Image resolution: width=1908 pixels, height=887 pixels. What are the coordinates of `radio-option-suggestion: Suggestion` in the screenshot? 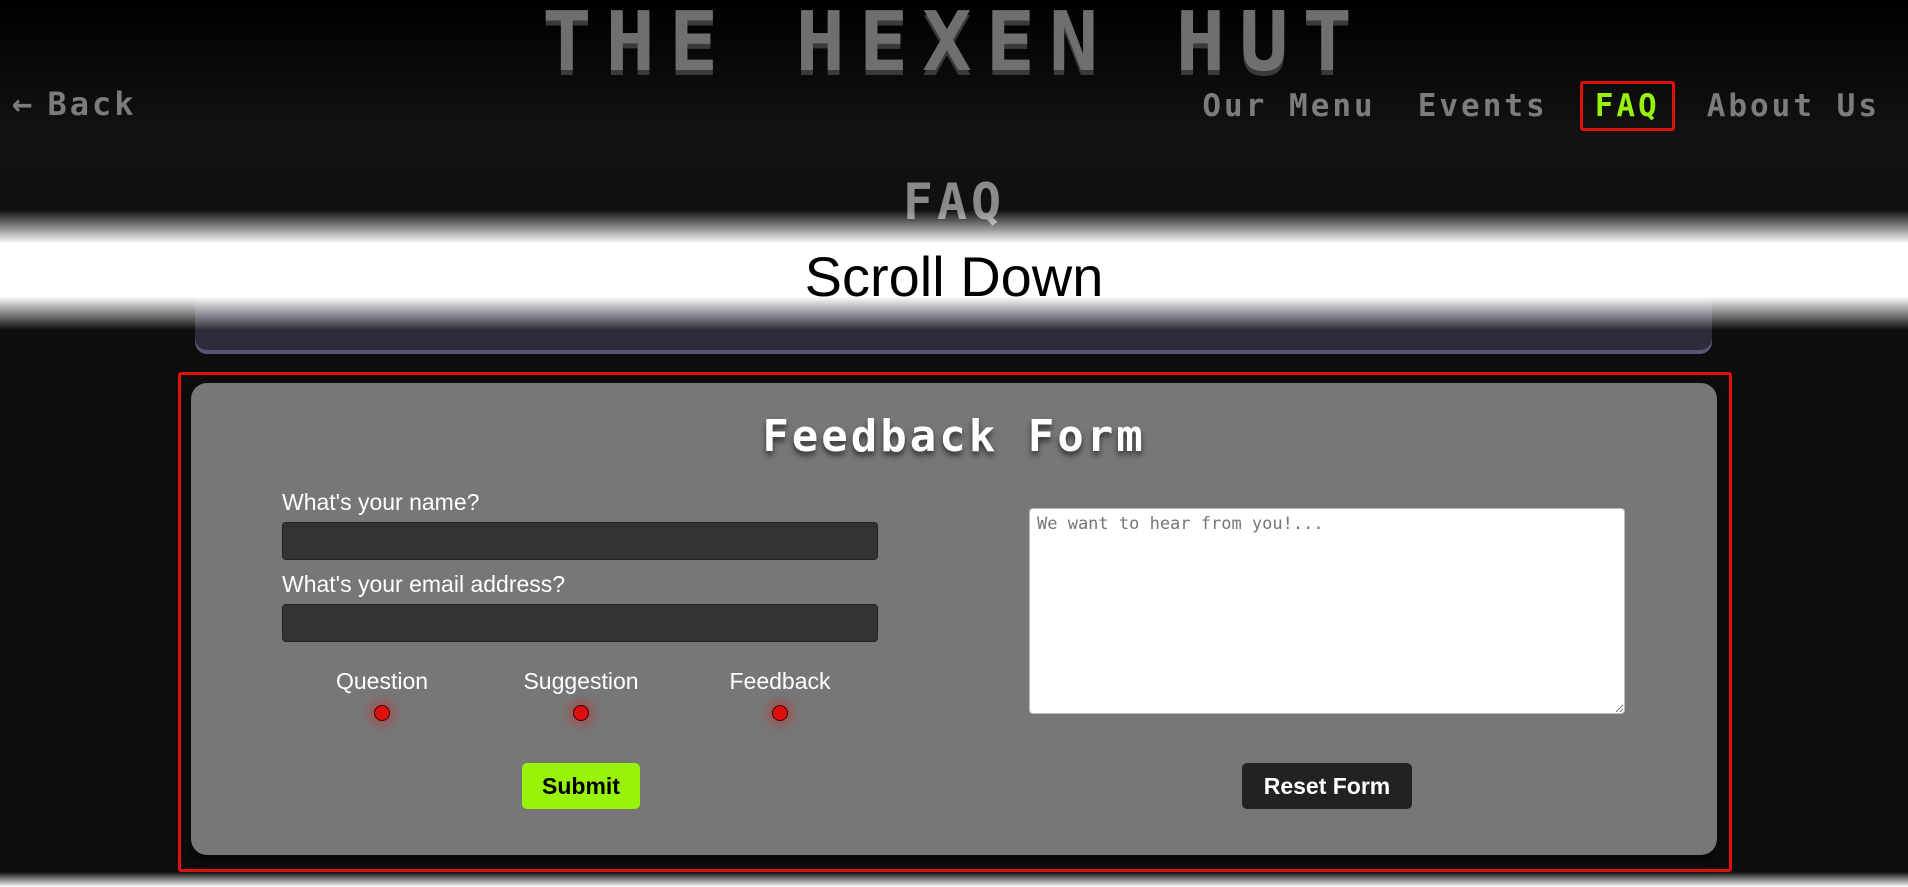 It's located at (581, 694).